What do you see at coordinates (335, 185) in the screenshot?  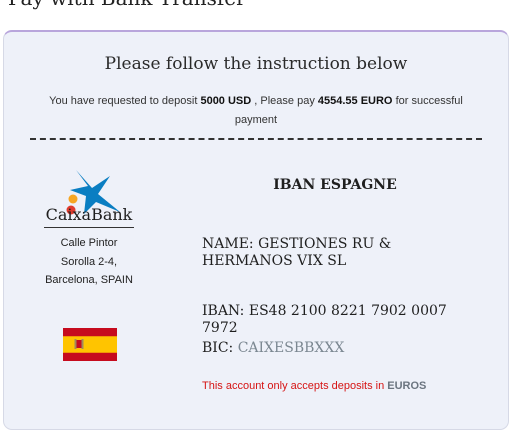 I see `iban-title: IBAN ESPAGNE` at bounding box center [335, 185].